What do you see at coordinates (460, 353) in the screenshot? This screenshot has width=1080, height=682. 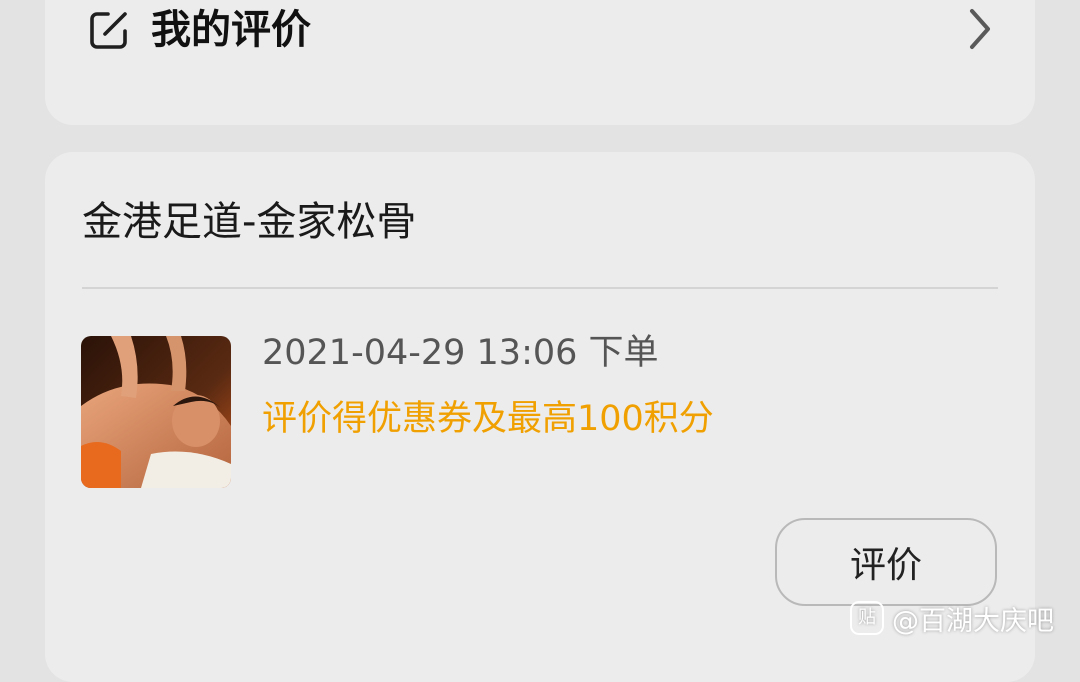 I see `order-time: 2021-04-29 13:06 下单` at bounding box center [460, 353].